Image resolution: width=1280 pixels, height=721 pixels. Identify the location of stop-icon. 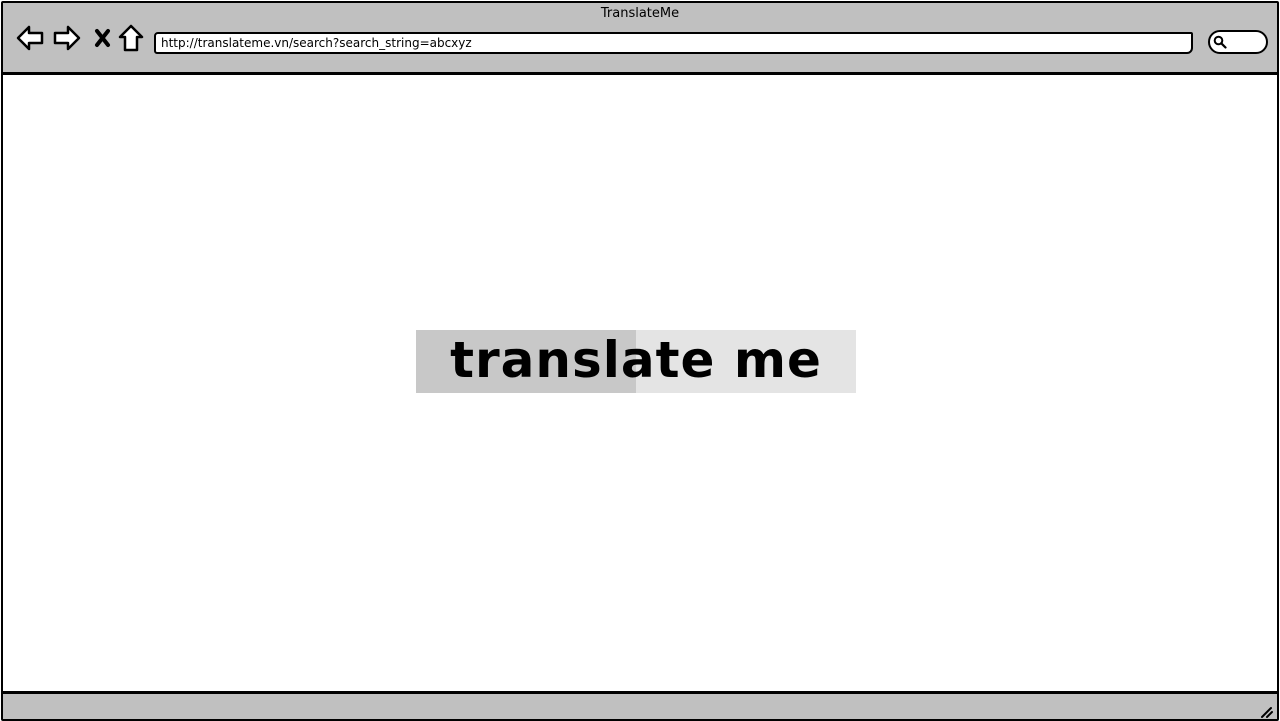
(103, 38).